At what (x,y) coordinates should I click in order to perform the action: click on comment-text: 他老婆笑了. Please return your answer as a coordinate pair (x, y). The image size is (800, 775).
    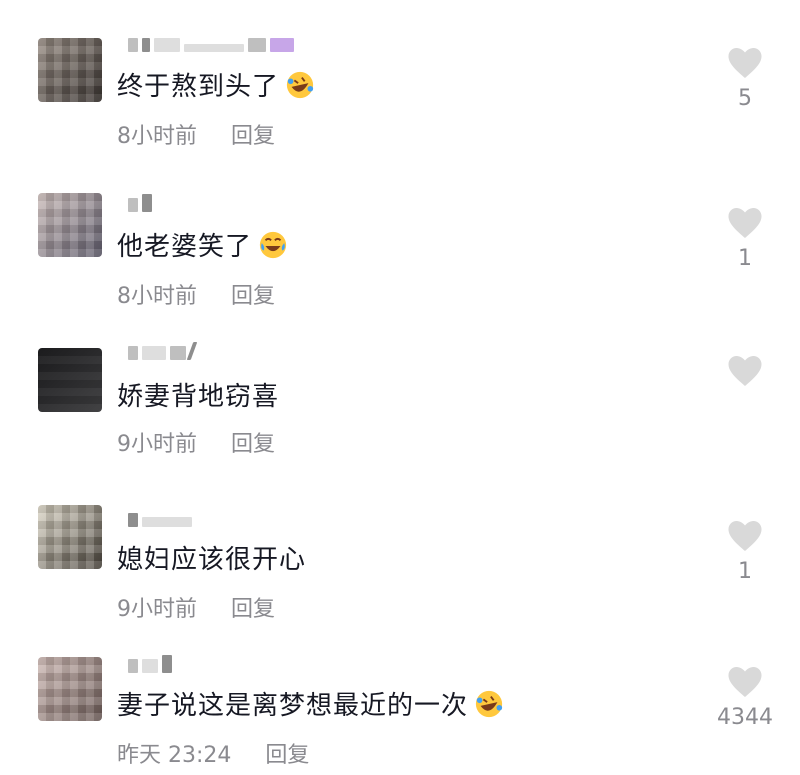
    Looking at the image, I should click on (202, 244).